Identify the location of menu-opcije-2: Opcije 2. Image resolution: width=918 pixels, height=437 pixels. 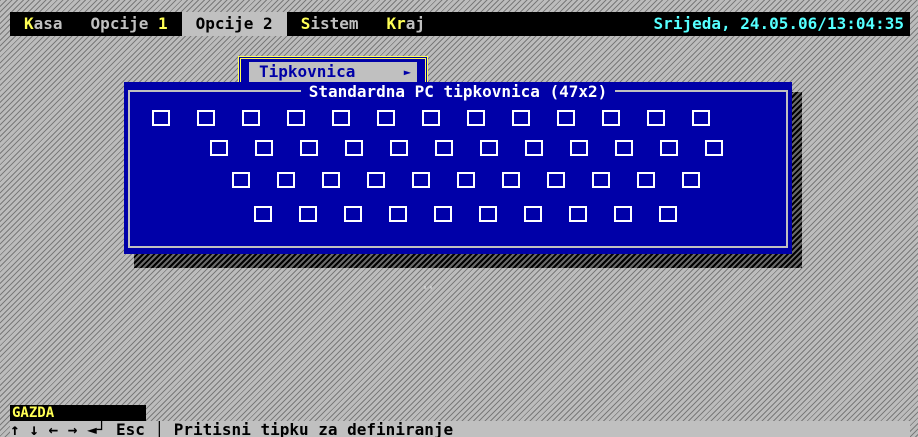
(234, 24).